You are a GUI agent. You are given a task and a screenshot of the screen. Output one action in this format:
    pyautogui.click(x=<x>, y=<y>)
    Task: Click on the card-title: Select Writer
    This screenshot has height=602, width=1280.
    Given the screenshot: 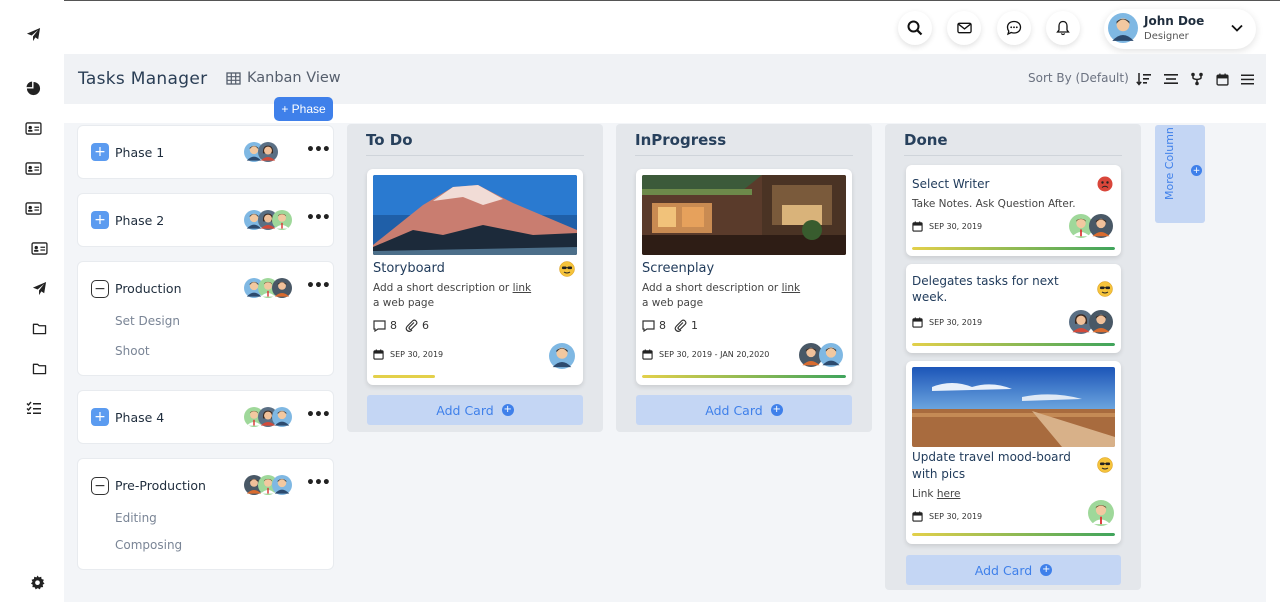 What is the action you would take?
    pyautogui.click(x=950, y=184)
    